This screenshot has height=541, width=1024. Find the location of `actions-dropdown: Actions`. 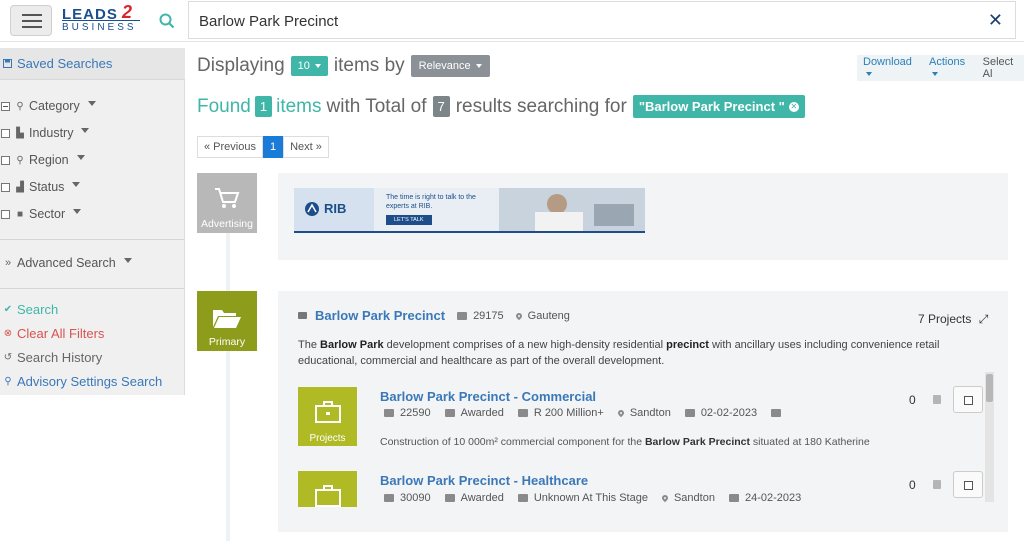

actions-dropdown: Actions is located at coordinates (951, 68).